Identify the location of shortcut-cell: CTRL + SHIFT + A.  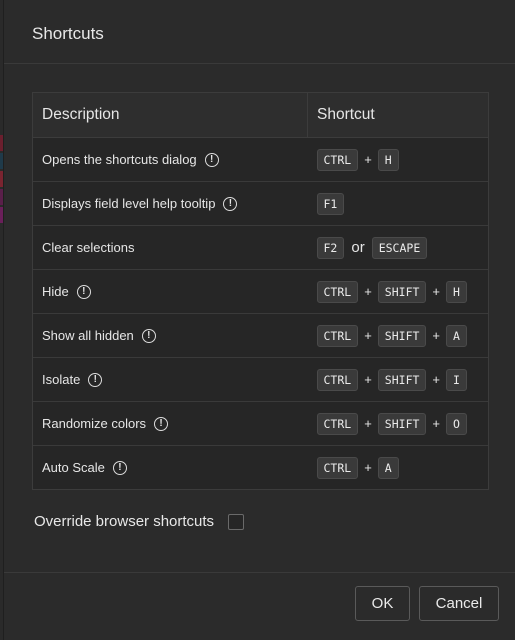
(397, 335).